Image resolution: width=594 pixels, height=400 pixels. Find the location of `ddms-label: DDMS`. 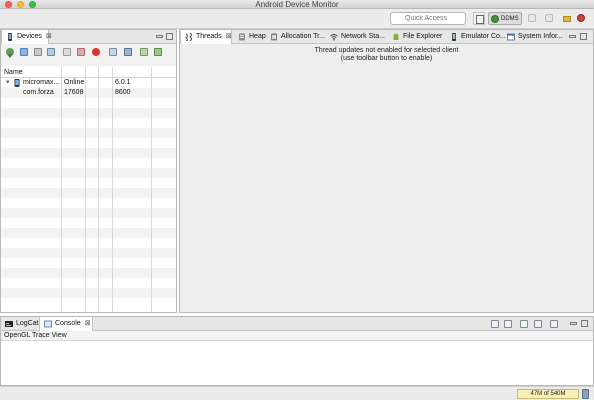

ddms-label: DDMS is located at coordinates (510, 19).